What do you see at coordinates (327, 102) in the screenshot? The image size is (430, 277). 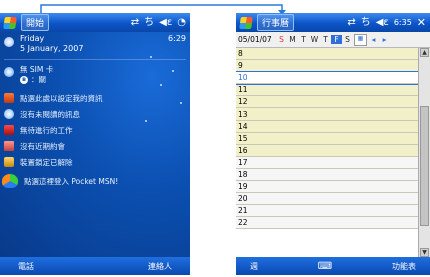 I see `hour-row: 12` at bounding box center [327, 102].